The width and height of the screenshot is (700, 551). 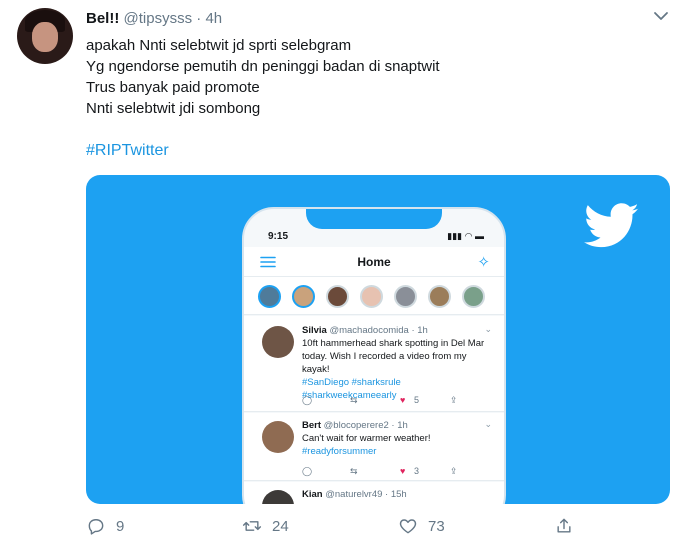 What do you see at coordinates (312, 494) in the screenshot?
I see `phone-tweet-name: Kian` at bounding box center [312, 494].